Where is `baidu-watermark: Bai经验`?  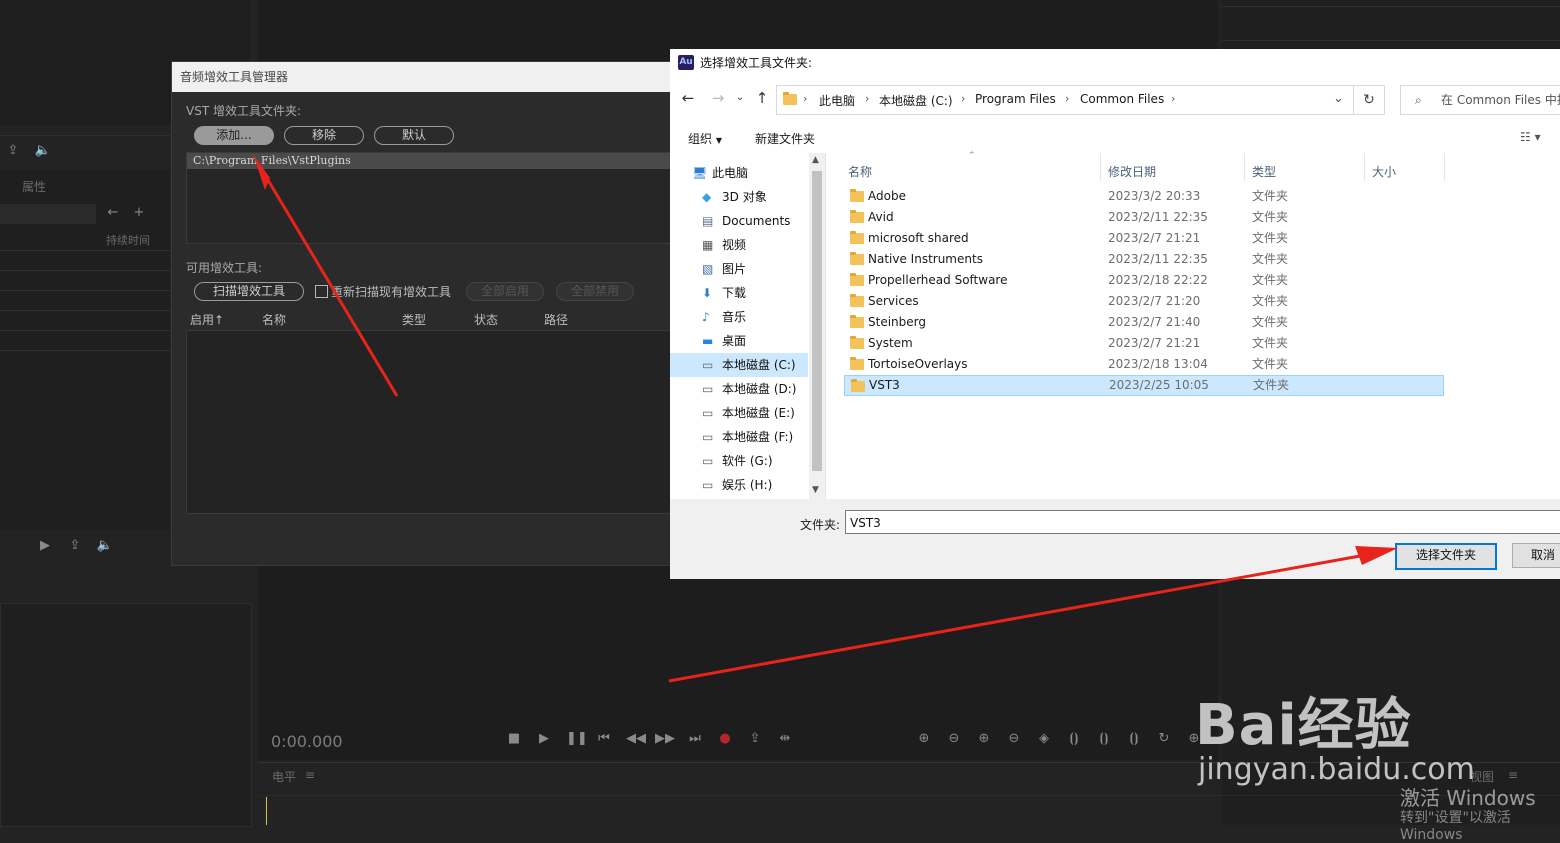 baidu-watermark: Bai经验 is located at coordinates (1303, 725).